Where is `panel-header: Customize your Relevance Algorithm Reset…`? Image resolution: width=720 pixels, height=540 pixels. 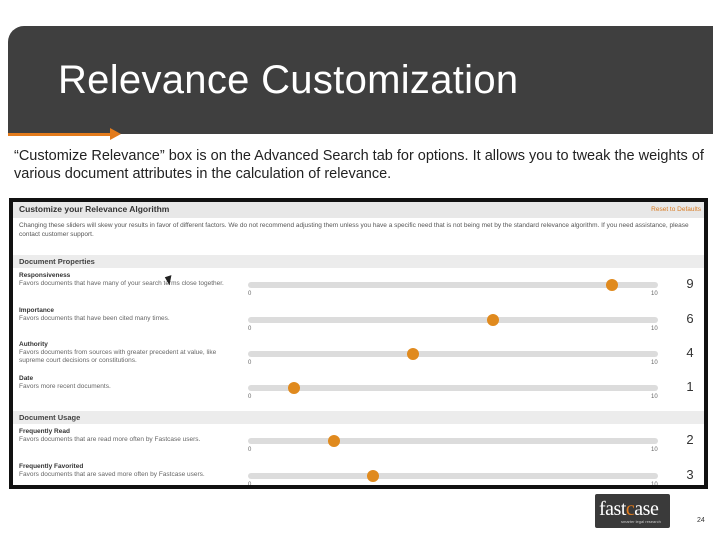
panel-header: Customize your Relevance Algorithm Reset… is located at coordinates (358, 210).